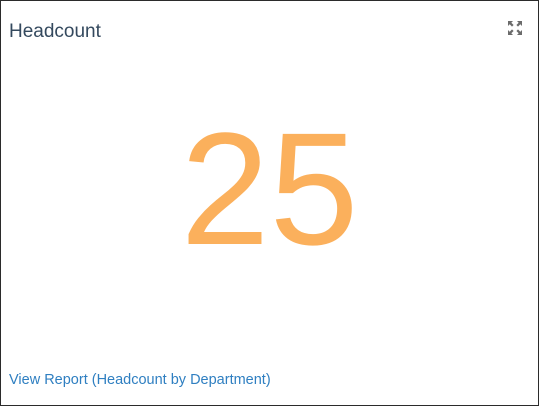  What do you see at coordinates (269, 188) in the screenshot?
I see `headcount-value: 25` at bounding box center [269, 188].